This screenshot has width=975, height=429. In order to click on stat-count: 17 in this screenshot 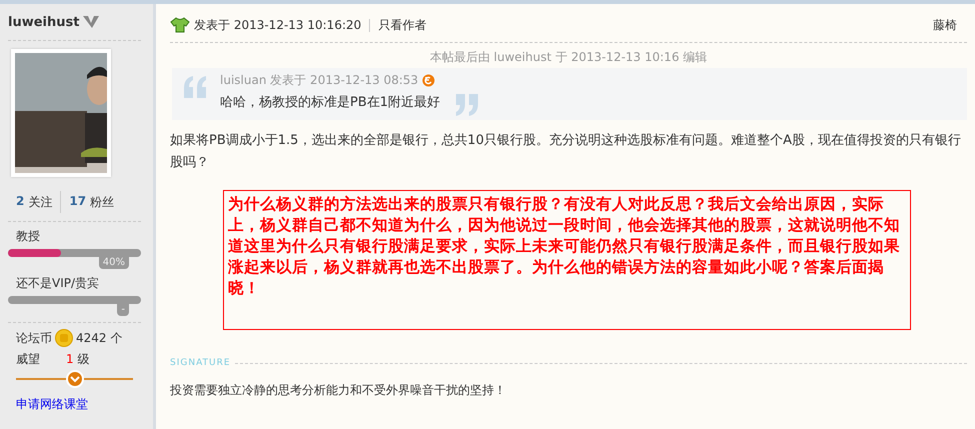, I will do `click(77, 202)`.